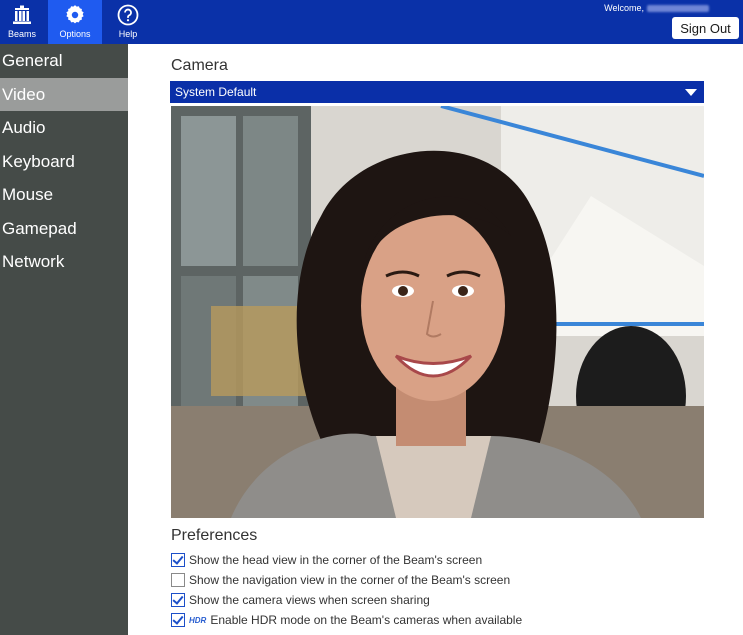 Image resolution: width=743 pixels, height=635 pixels. What do you see at coordinates (64, 262) in the screenshot?
I see `sidebar-item-network: Network` at bounding box center [64, 262].